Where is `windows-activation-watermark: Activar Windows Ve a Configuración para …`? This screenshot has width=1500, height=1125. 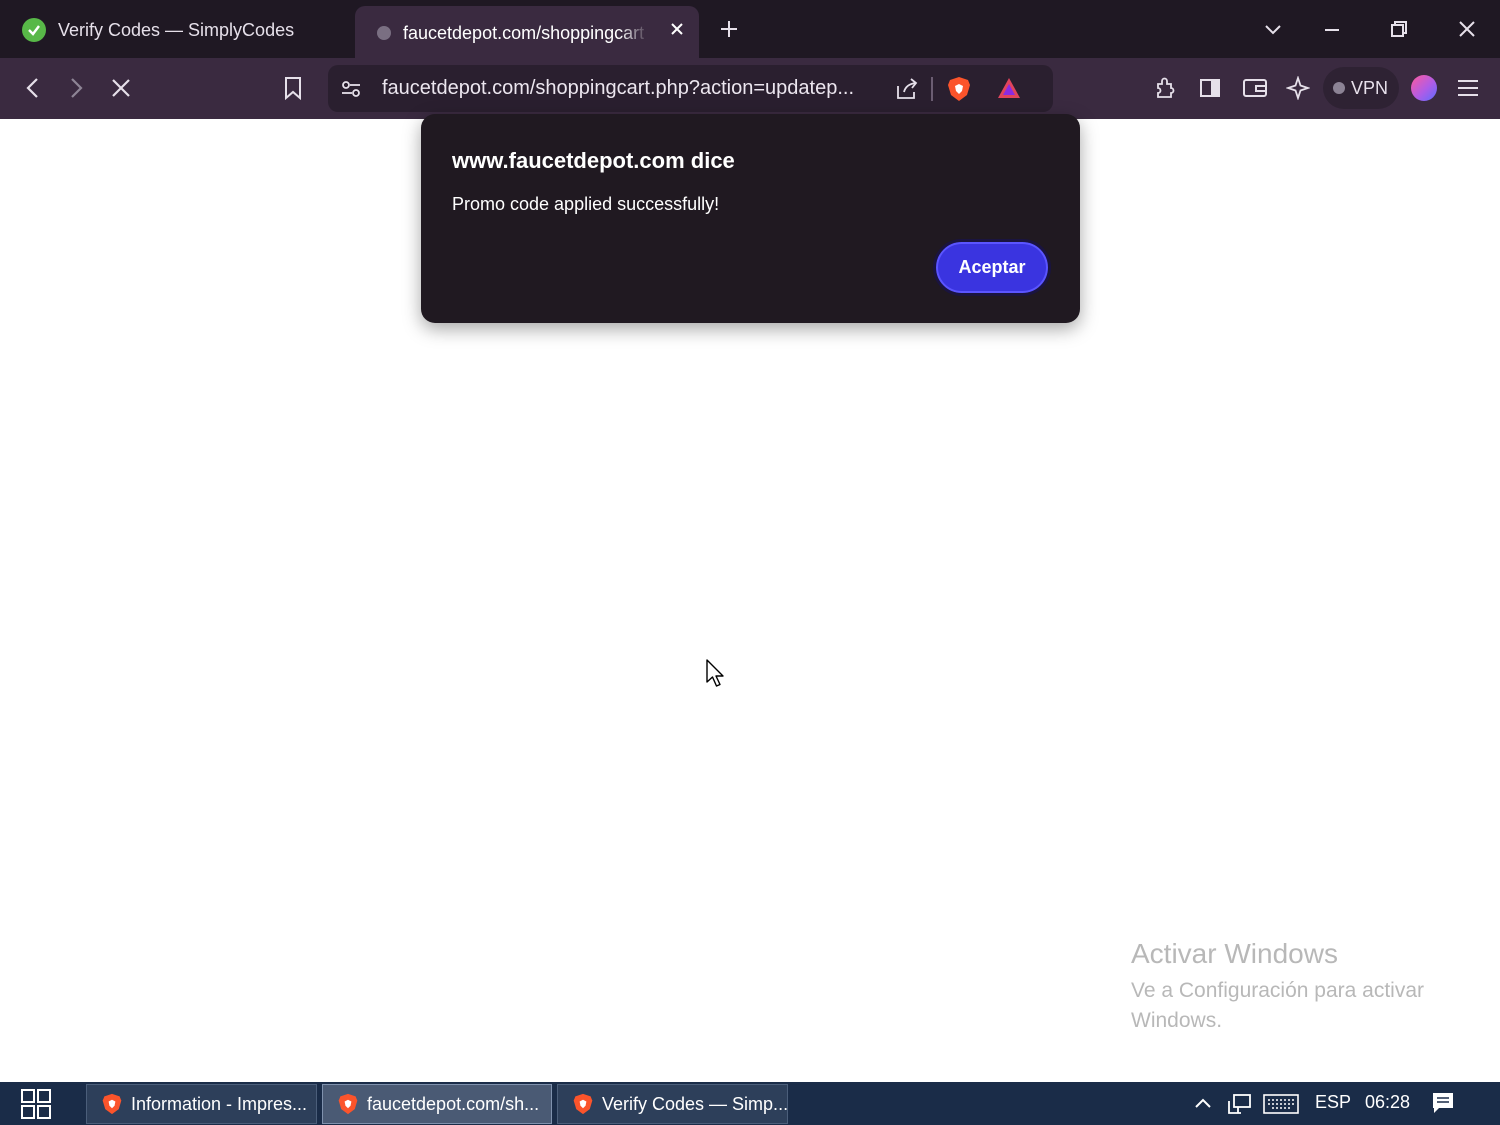 windows-activation-watermark: Activar Windows Ve a Configuración para … is located at coordinates (1291, 987).